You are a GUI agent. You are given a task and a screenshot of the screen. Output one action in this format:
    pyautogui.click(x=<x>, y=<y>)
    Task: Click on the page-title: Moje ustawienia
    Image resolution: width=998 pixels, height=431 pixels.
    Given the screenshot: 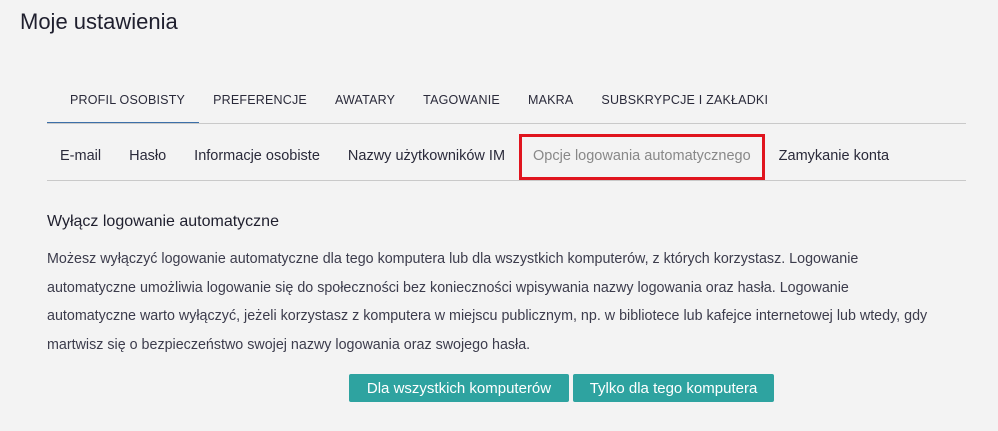 What is the action you would take?
    pyautogui.click(x=99, y=21)
    